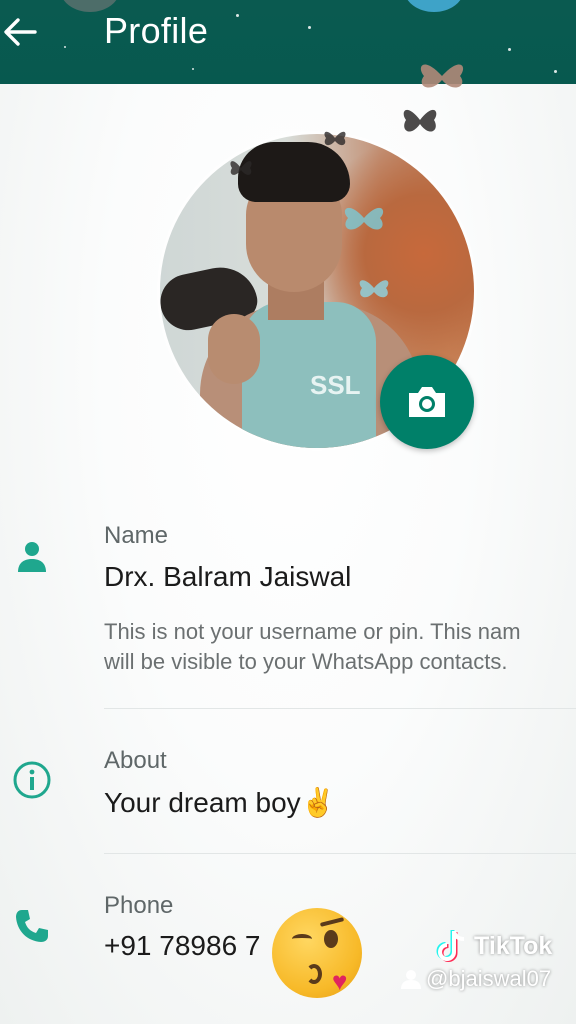 This screenshot has width=576, height=1024. What do you see at coordinates (318, 802) in the screenshot?
I see `victory-hand-emoji: ✌` at bounding box center [318, 802].